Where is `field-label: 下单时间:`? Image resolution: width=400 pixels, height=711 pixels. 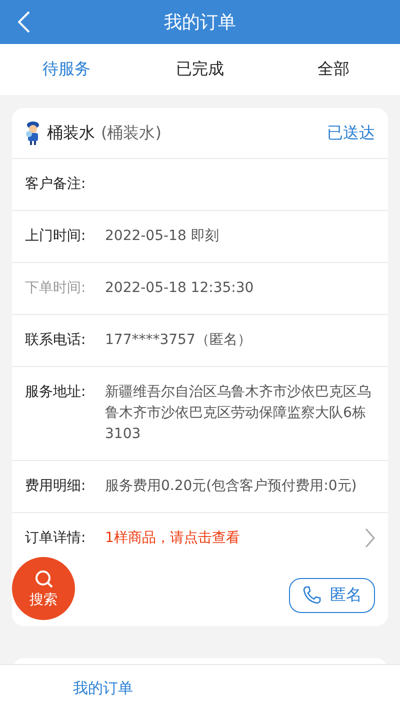
field-label: 下单时间: is located at coordinates (56, 288).